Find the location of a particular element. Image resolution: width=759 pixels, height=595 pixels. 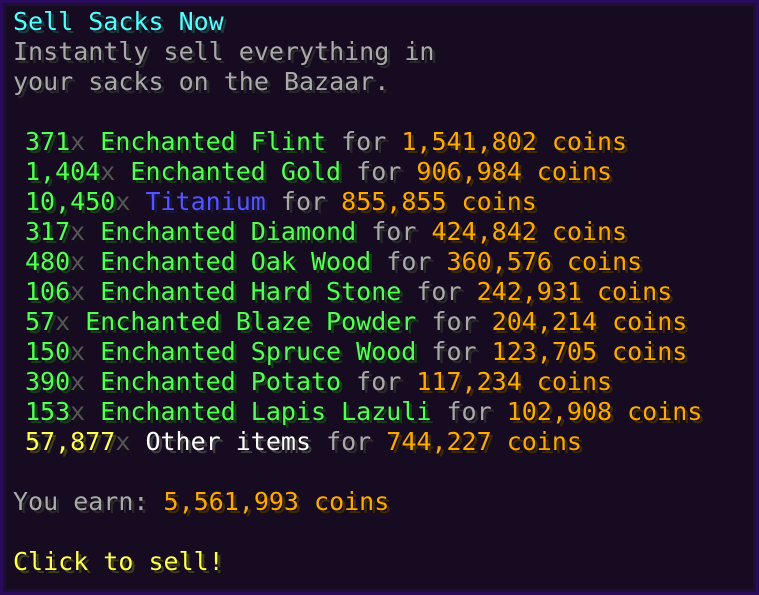

item-quantity: 1,404 is located at coordinates (63, 171).